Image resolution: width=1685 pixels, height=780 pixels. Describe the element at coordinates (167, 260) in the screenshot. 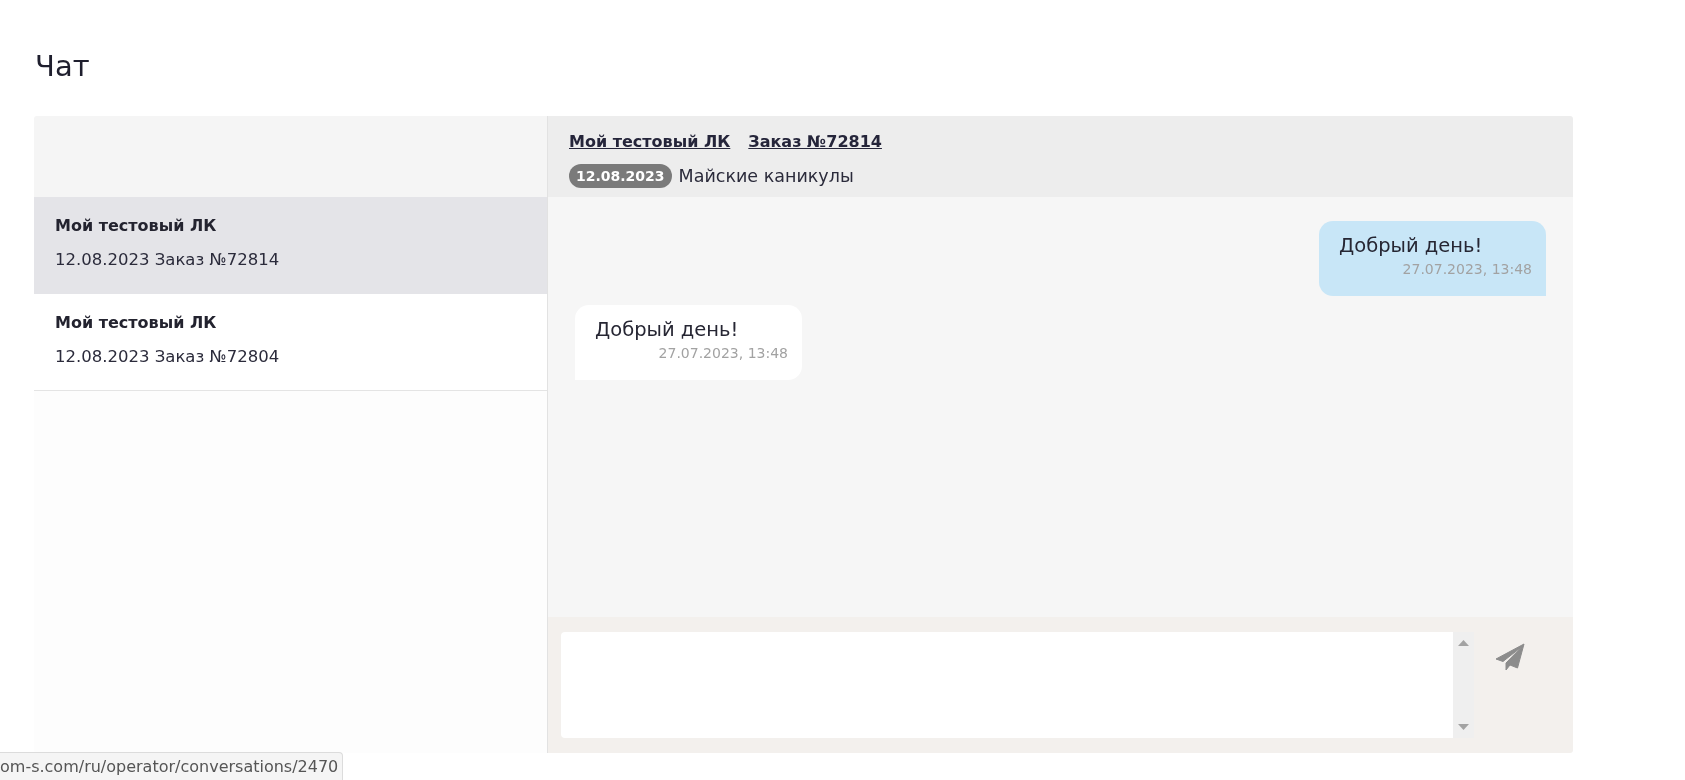

I see `conversation-subtitle: 12.08.2023 Заказ №72814` at that location.